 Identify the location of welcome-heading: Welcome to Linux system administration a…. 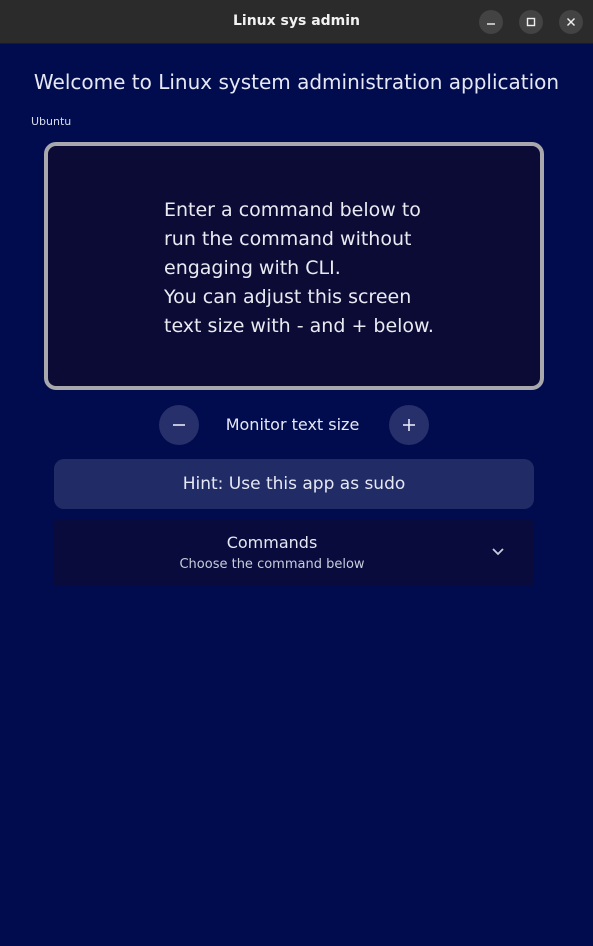
(296, 82).